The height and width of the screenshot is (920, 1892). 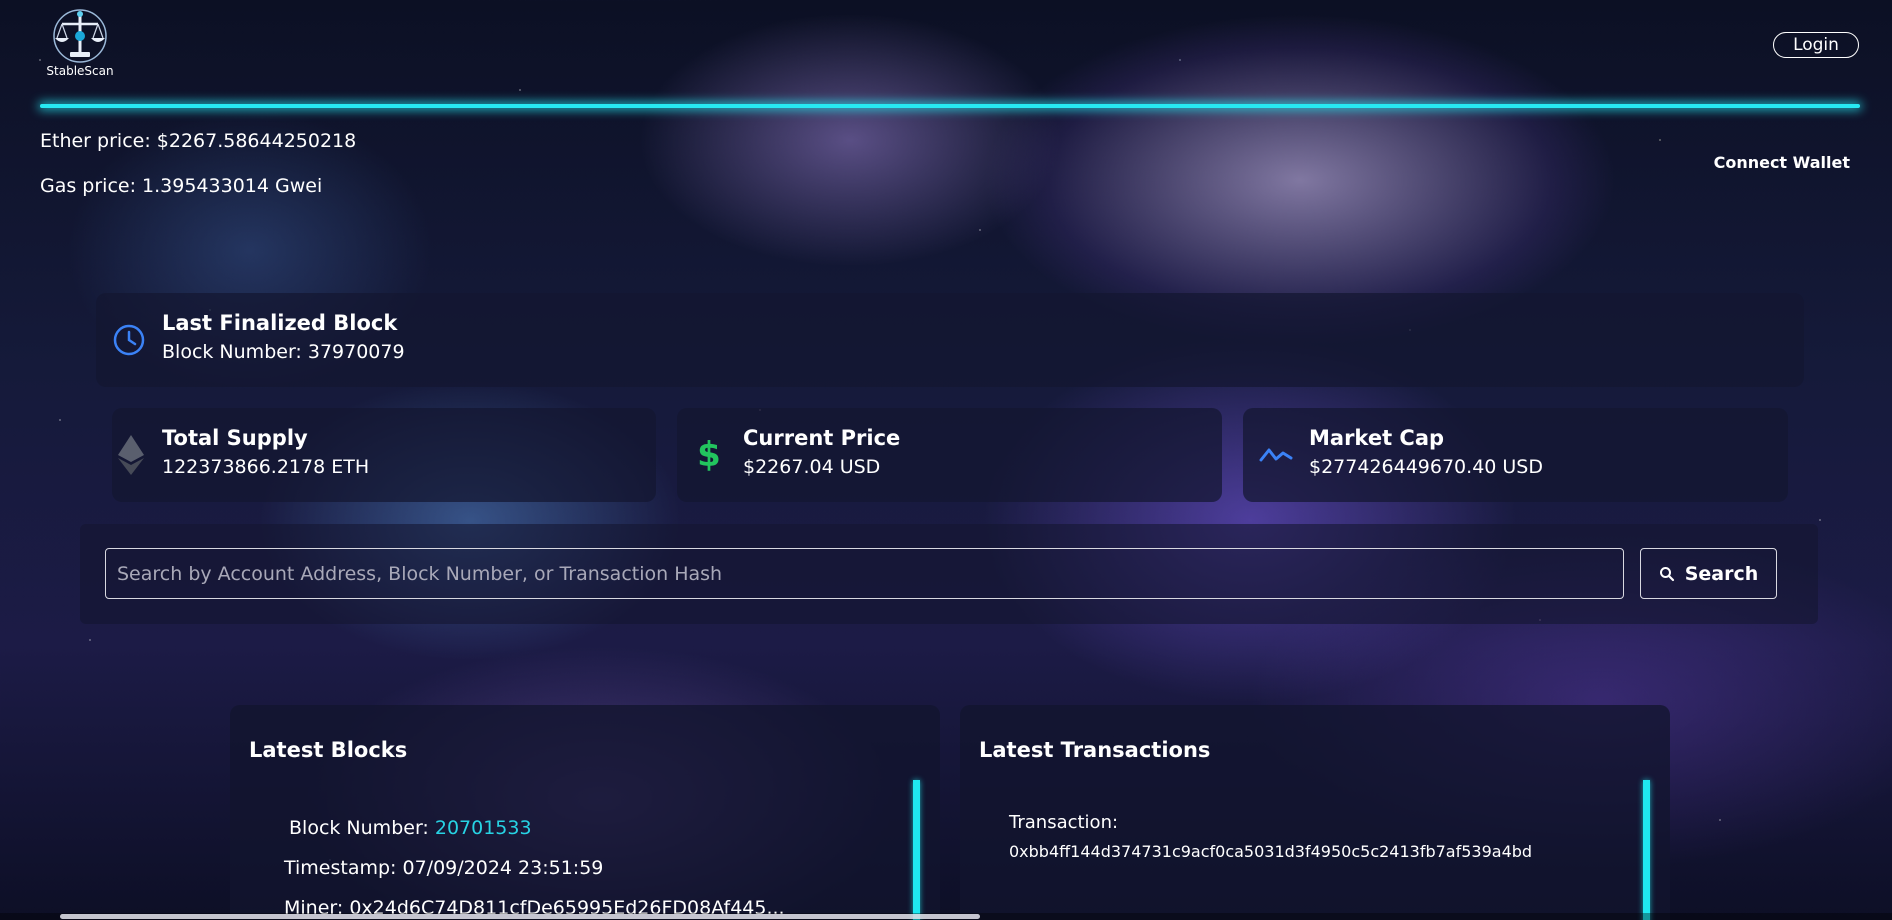 What do you see at coordinates (280, 323) in the screenshot?
I see `last-block-title: Last Finalized Block` at bounding box center [280, 323].